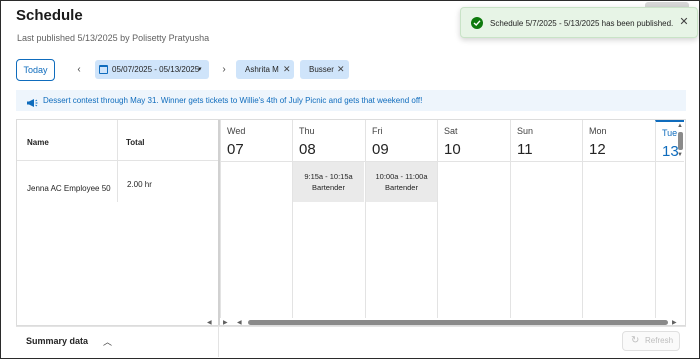 The image size is (700, 359). What do you see at coordinates (473, 219) in the screenshot?
I see `day-column-sat: Sat 10` at bounding box center [473, 219].